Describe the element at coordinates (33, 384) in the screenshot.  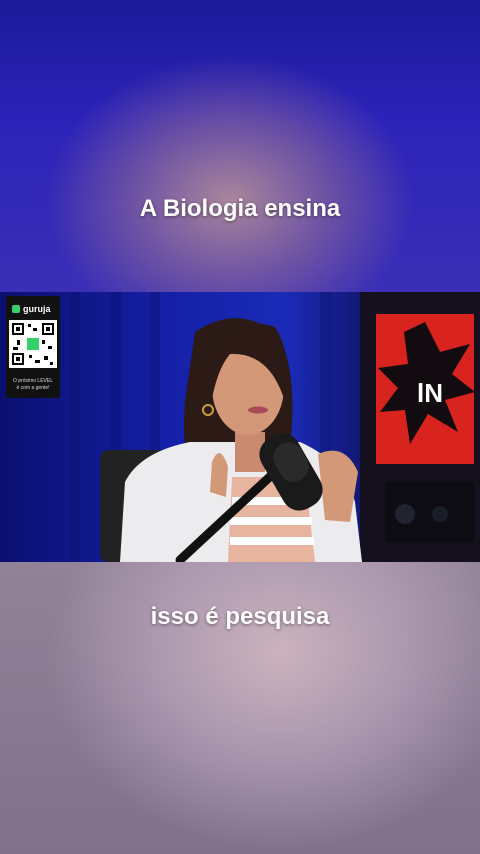
I see `tagline: O próximo LEVEL é com a gente!` at that location.